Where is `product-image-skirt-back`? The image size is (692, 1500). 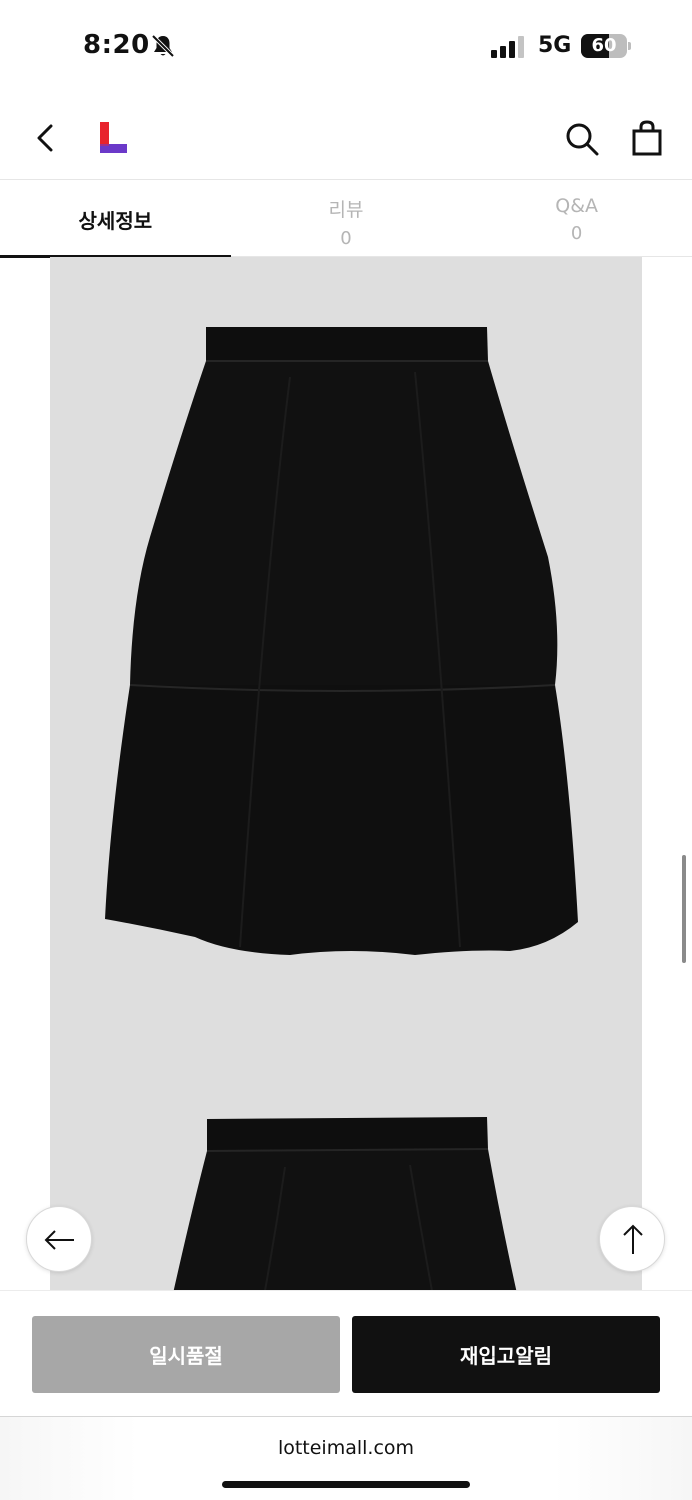 product-image-skirt-back is located at coordinates (345, 1207).